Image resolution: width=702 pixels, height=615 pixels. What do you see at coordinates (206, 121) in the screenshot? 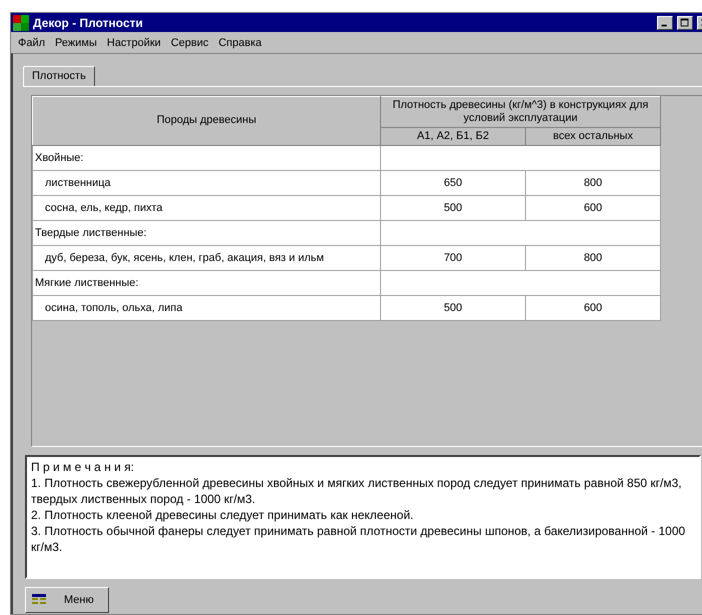
I see `column-header: Породы древесины` at bounding box center [206, 121].